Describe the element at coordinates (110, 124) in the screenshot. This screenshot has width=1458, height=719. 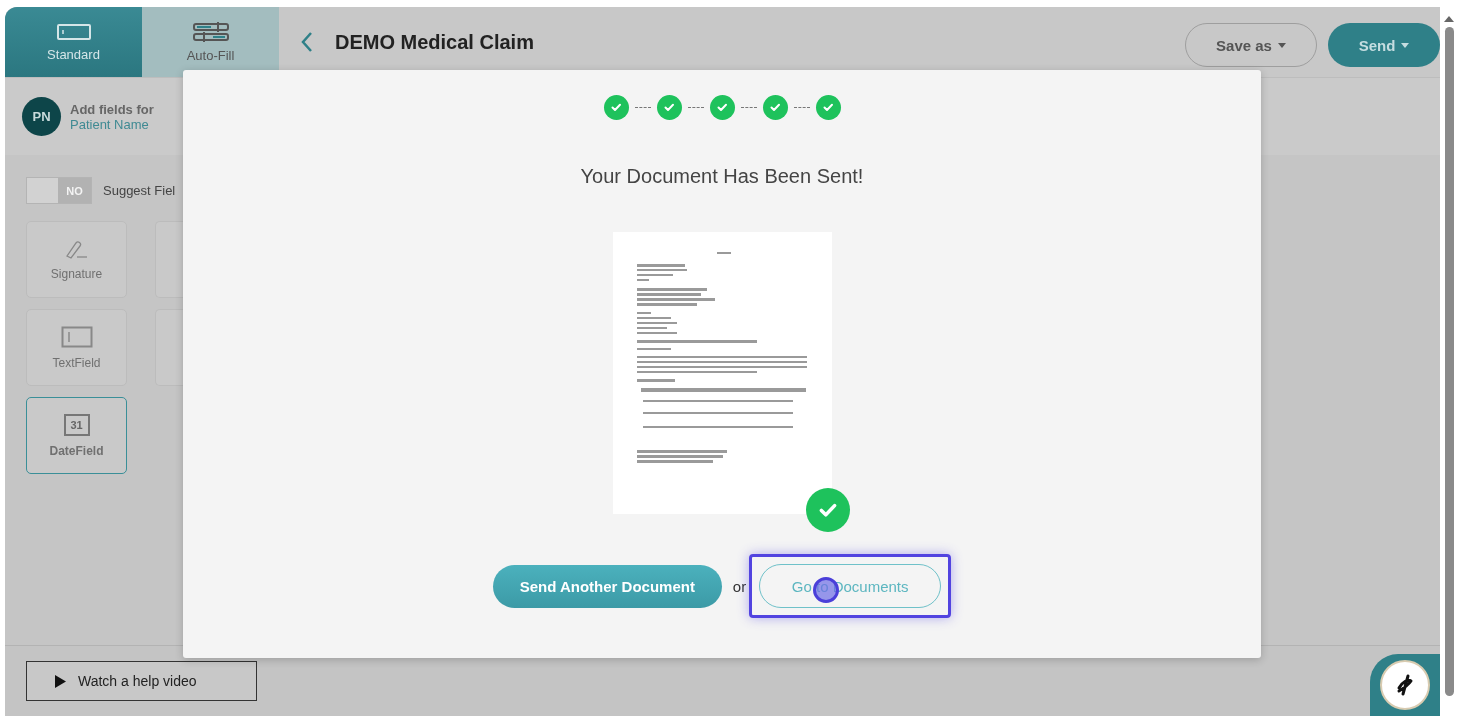
I see `recipient-name: Patient Name` at that location.